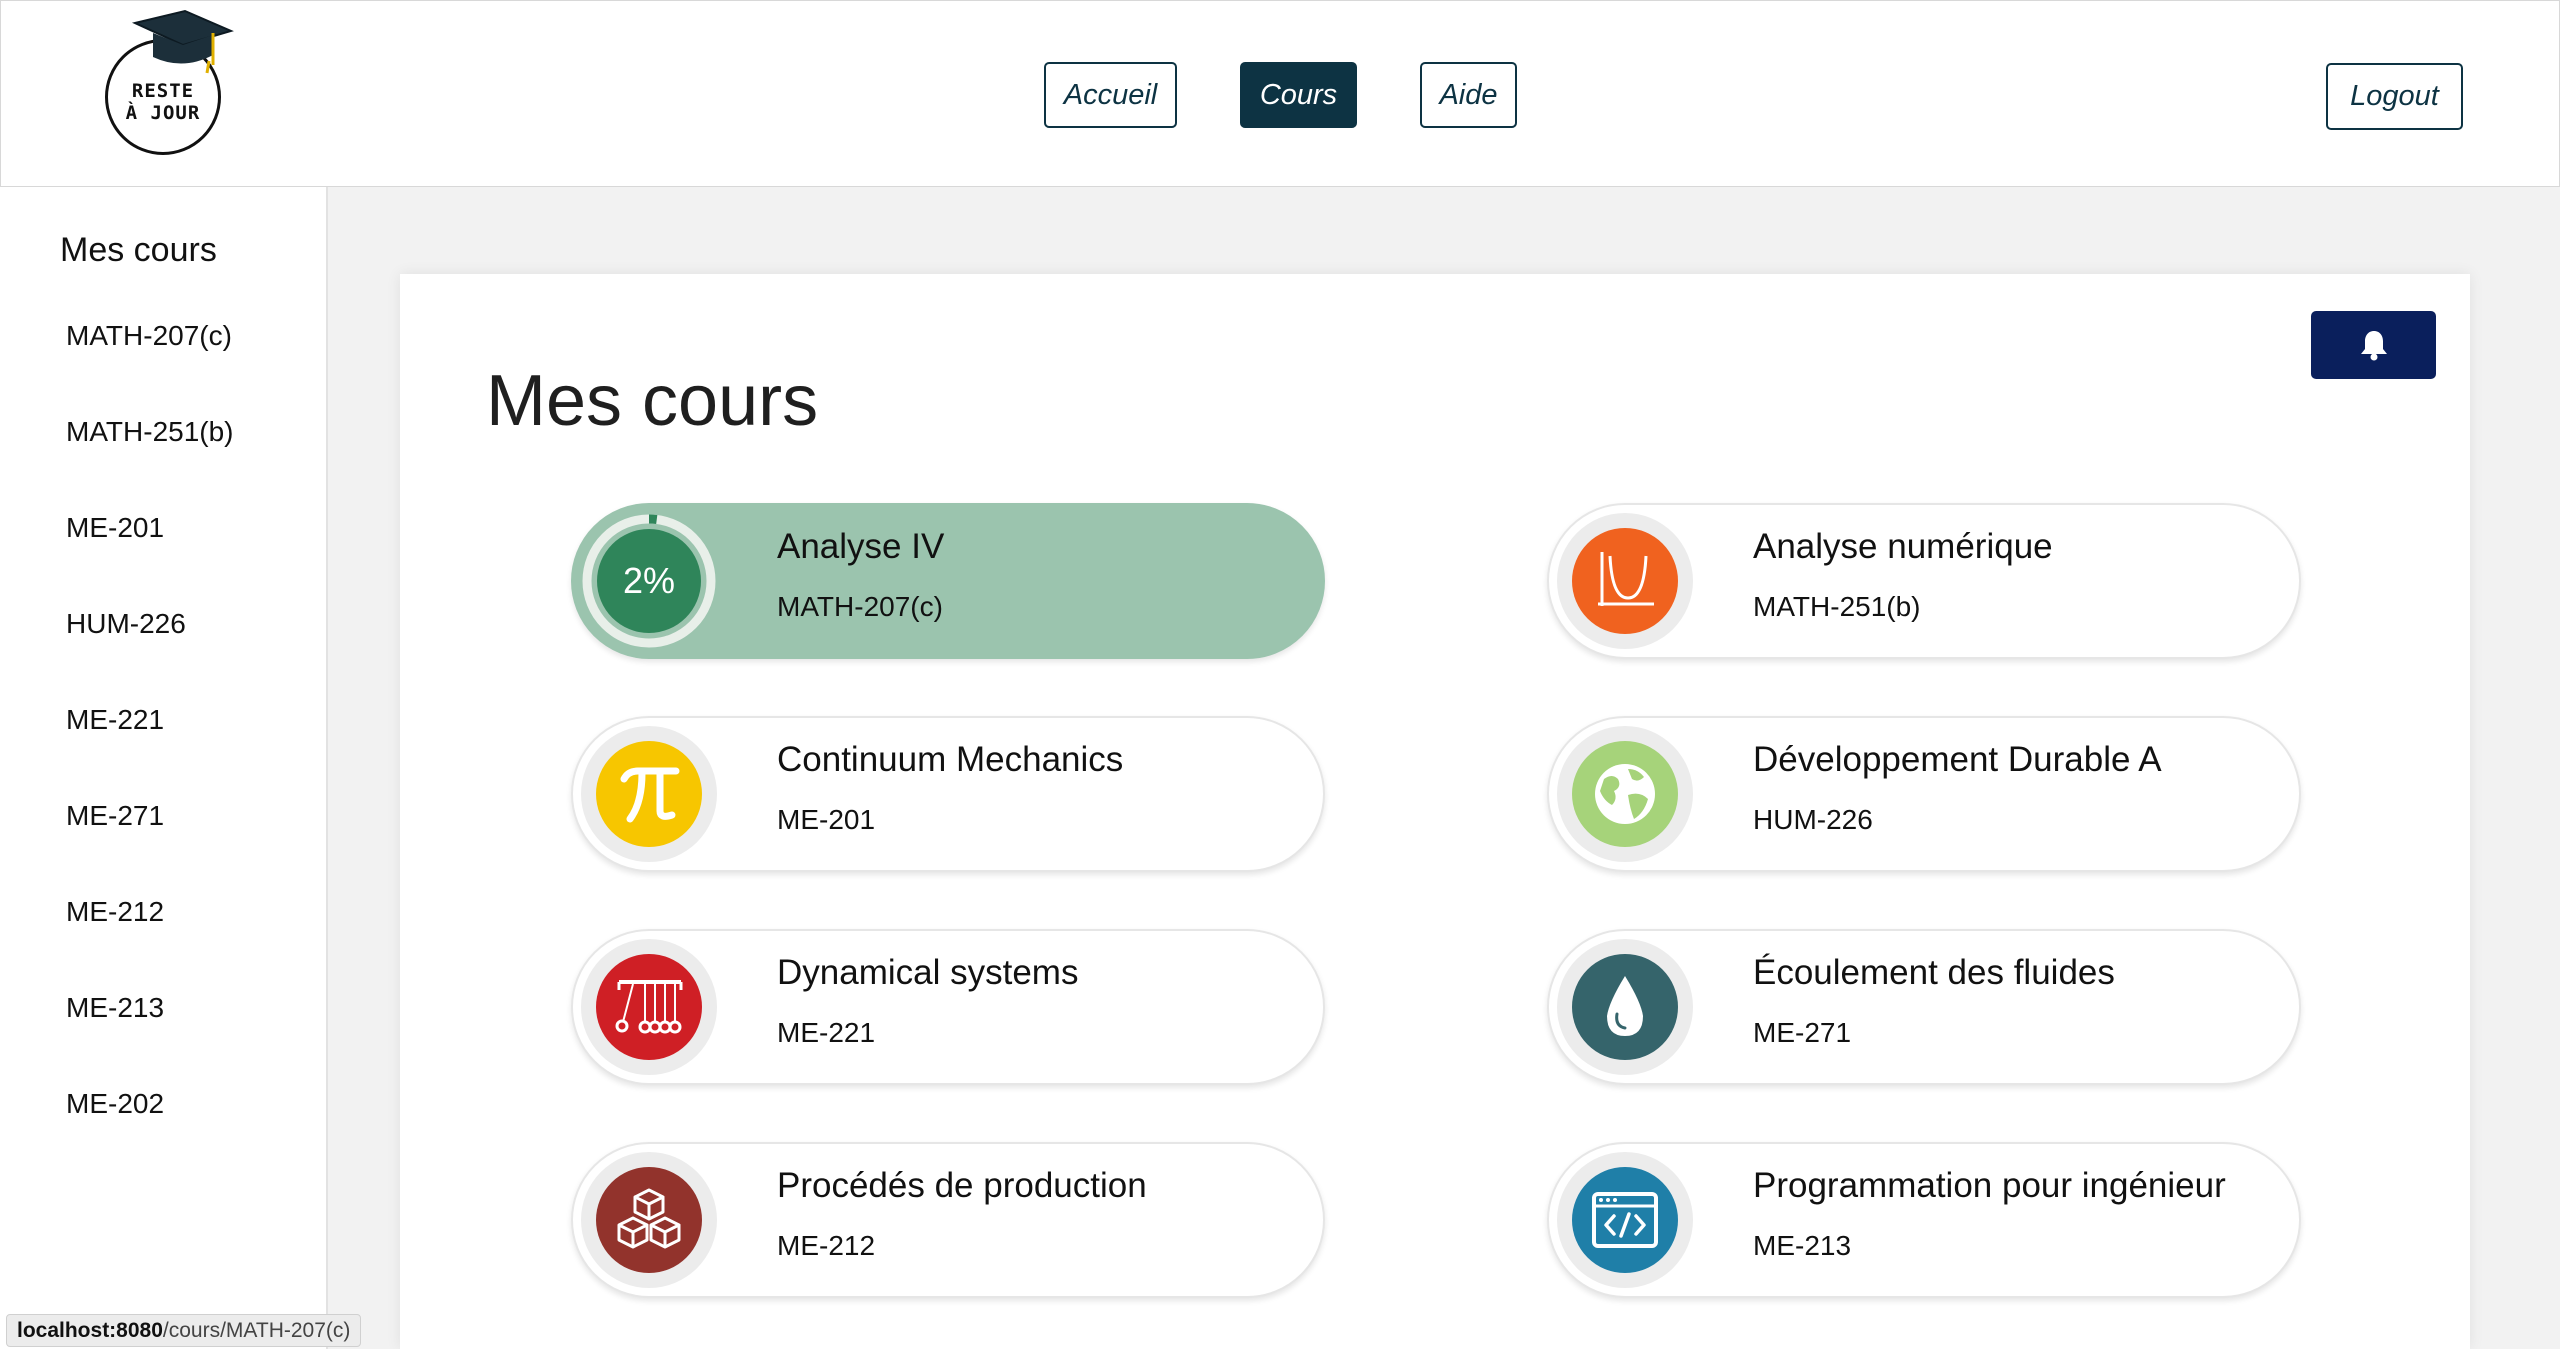  Describe the element at coordinates (1298, 95) in the screenshot. I see `nav-cours-button: Cours` at that location.